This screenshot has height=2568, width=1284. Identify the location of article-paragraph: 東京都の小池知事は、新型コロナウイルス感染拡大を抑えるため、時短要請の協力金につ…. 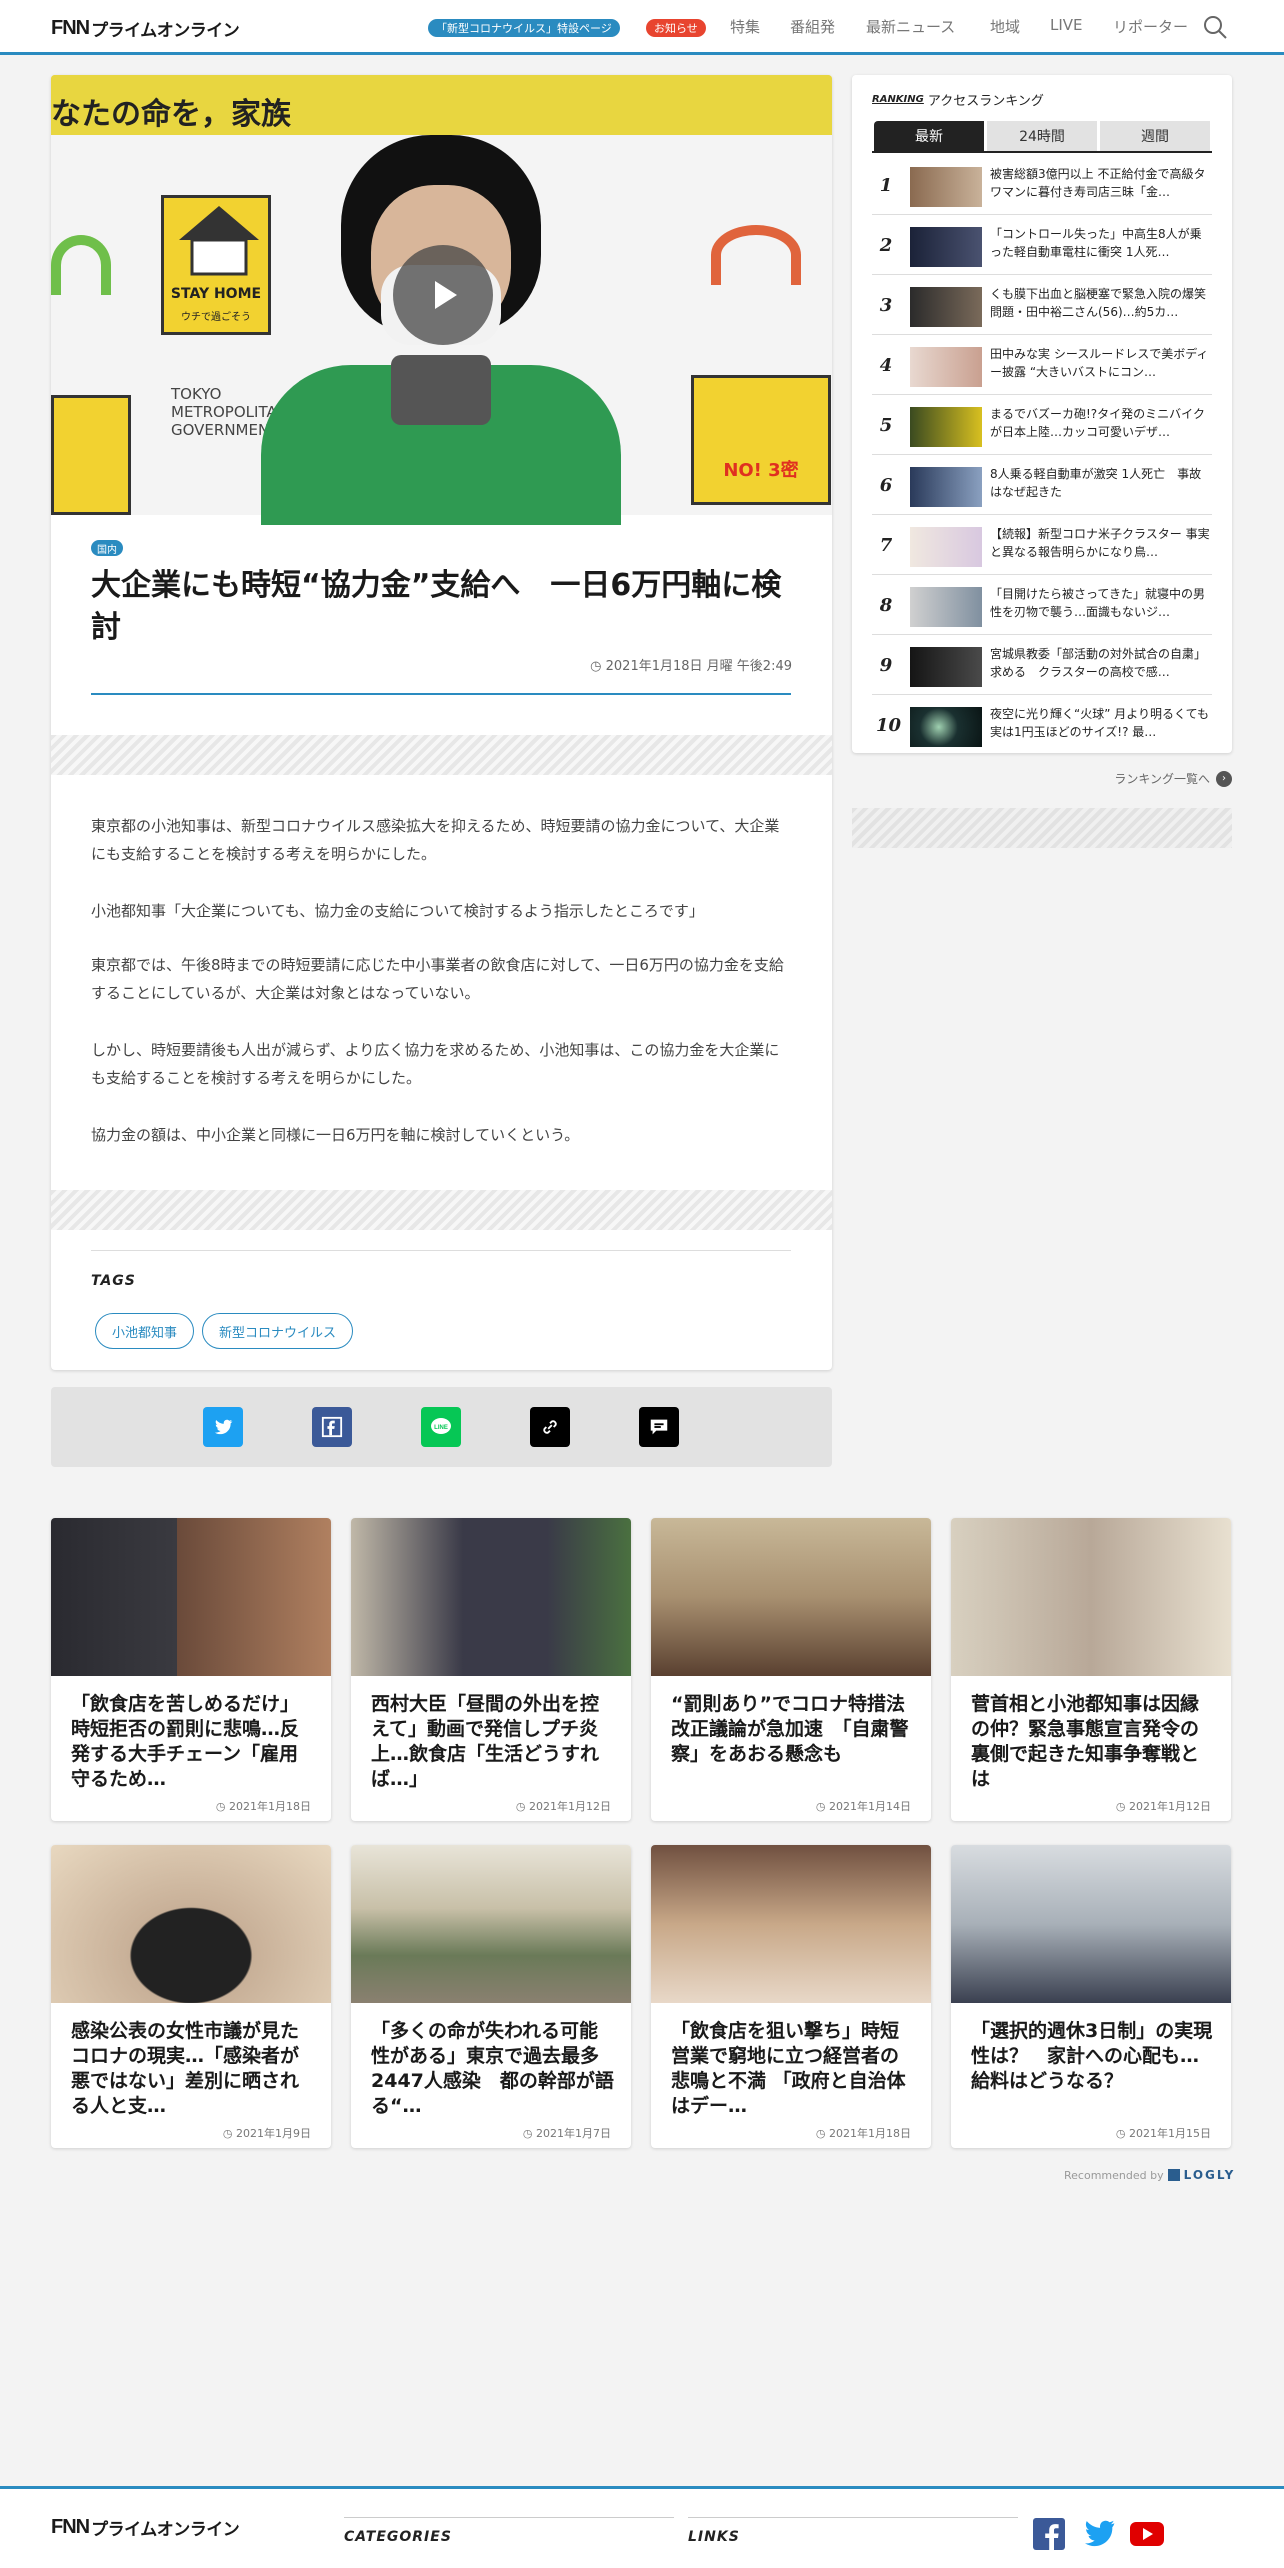
(435, 840).